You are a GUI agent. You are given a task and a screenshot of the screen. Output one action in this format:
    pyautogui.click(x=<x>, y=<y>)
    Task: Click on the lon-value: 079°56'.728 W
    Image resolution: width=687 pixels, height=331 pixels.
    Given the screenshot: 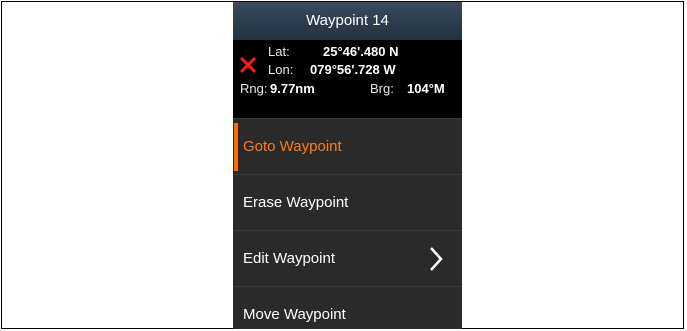 What is the action you would take?
    pyautogui.click(x=353, y=69)
    